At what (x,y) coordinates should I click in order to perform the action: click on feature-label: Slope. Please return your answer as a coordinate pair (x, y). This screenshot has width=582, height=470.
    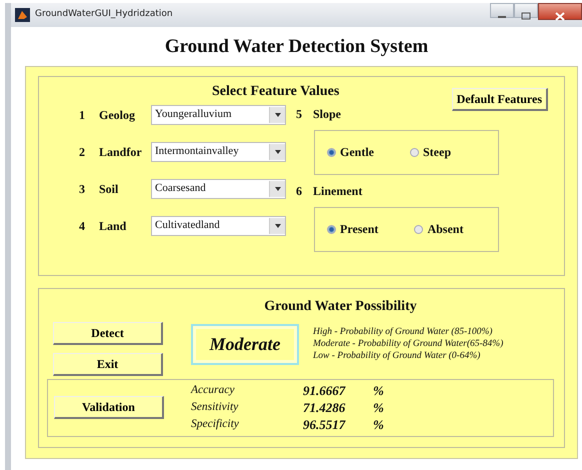
    Looking at the image, I should click on (327, 114).